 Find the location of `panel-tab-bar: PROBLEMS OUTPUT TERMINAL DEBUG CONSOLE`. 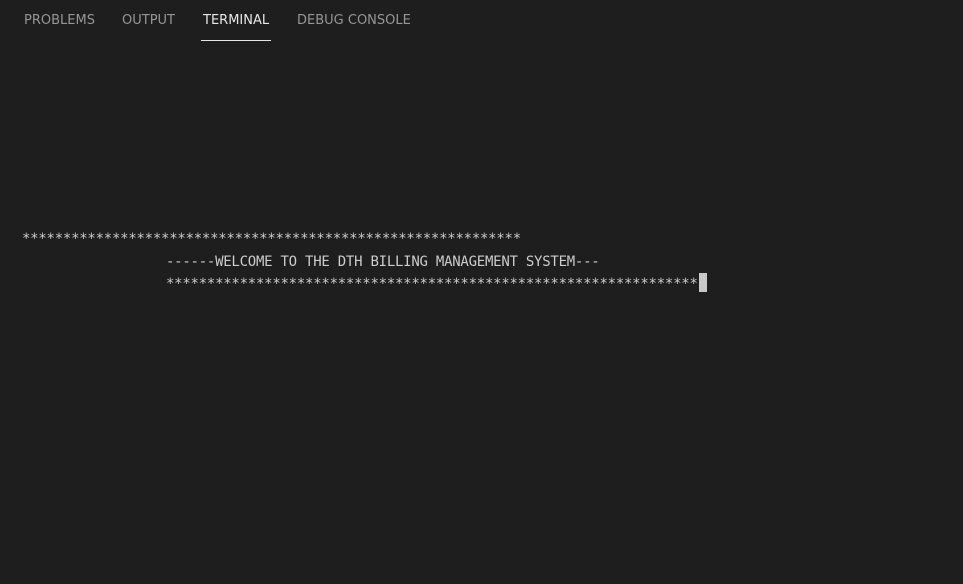

panel-tab-bar: PROBLEMS OUTPUT TERMINAL DEBUG CONSOLE is located at coordinates (481, 21).